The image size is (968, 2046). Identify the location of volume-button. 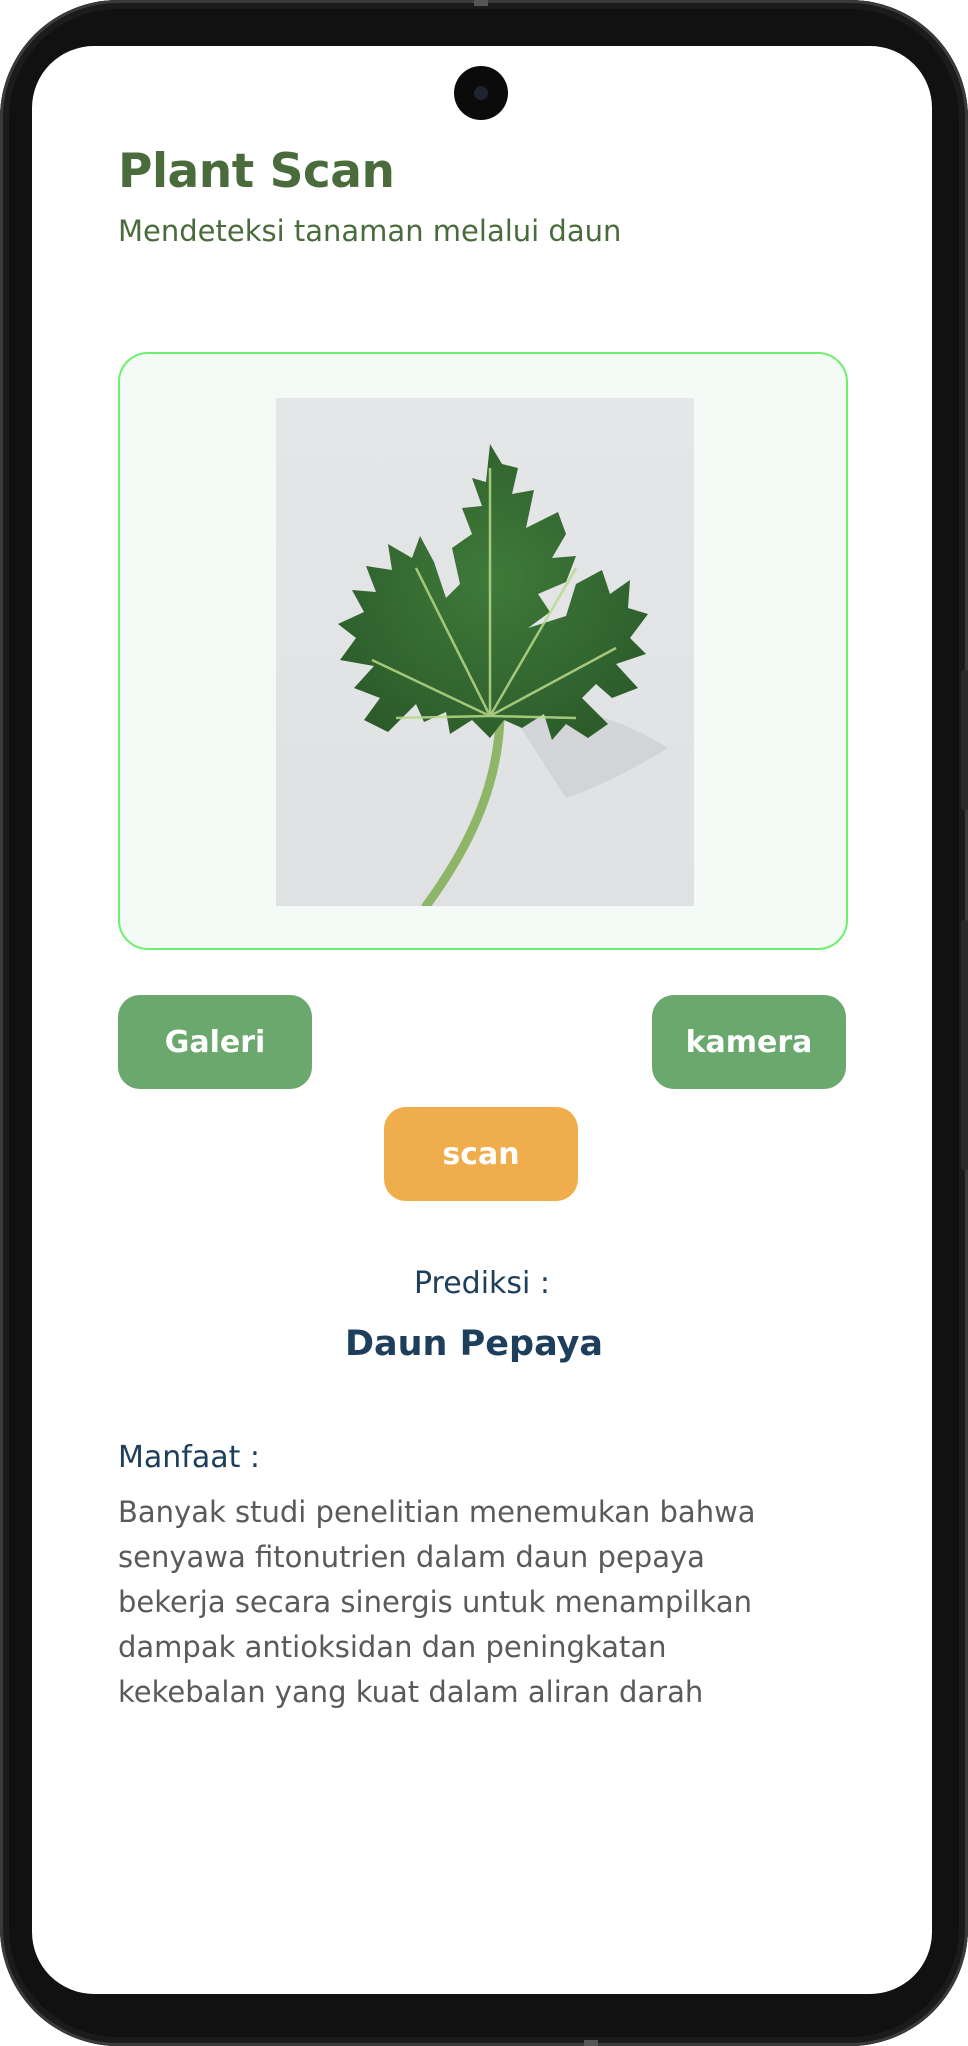
(964, 1045).